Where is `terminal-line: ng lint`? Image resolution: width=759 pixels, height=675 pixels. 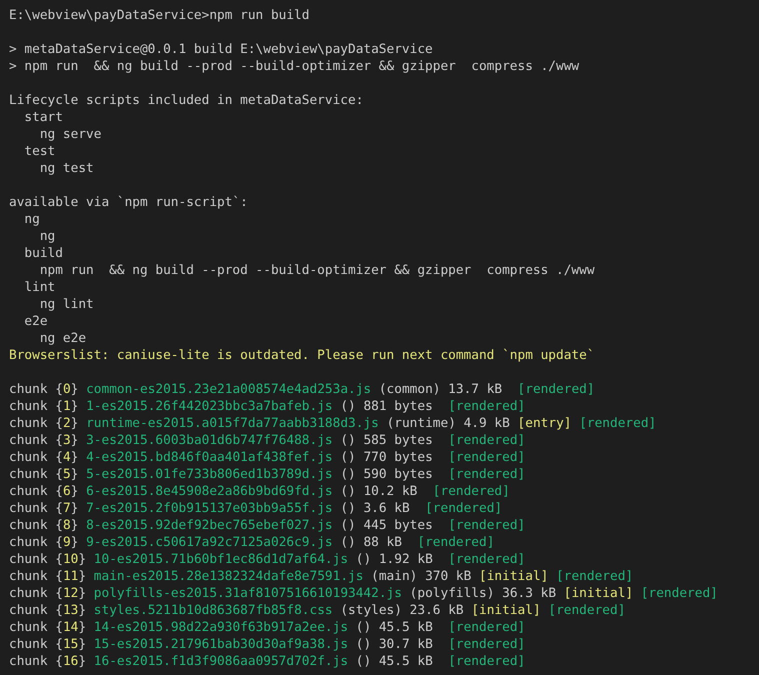
terminal-line: ng lint is located at coordinates (66, 304).